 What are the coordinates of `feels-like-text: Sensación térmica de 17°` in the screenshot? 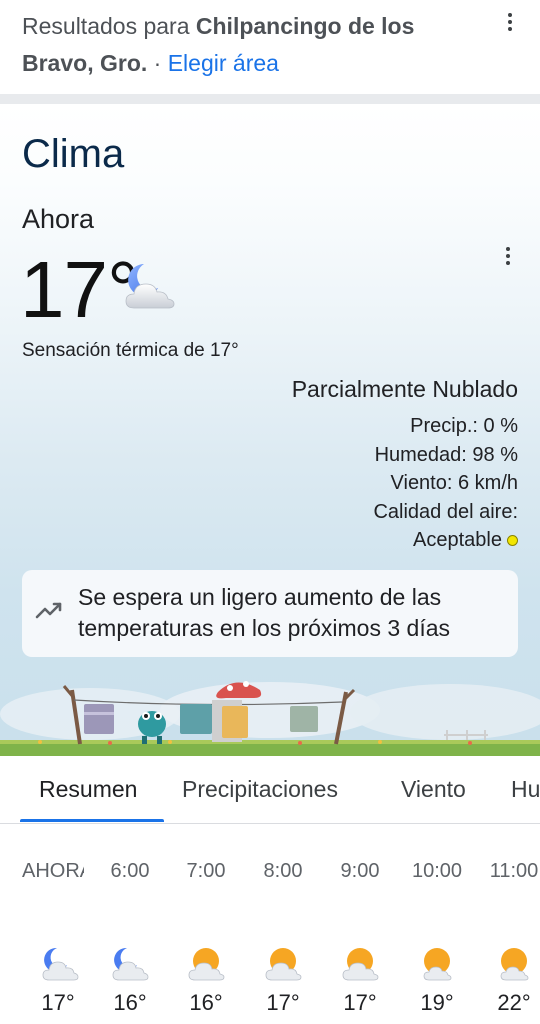 It's located at (130, 350).